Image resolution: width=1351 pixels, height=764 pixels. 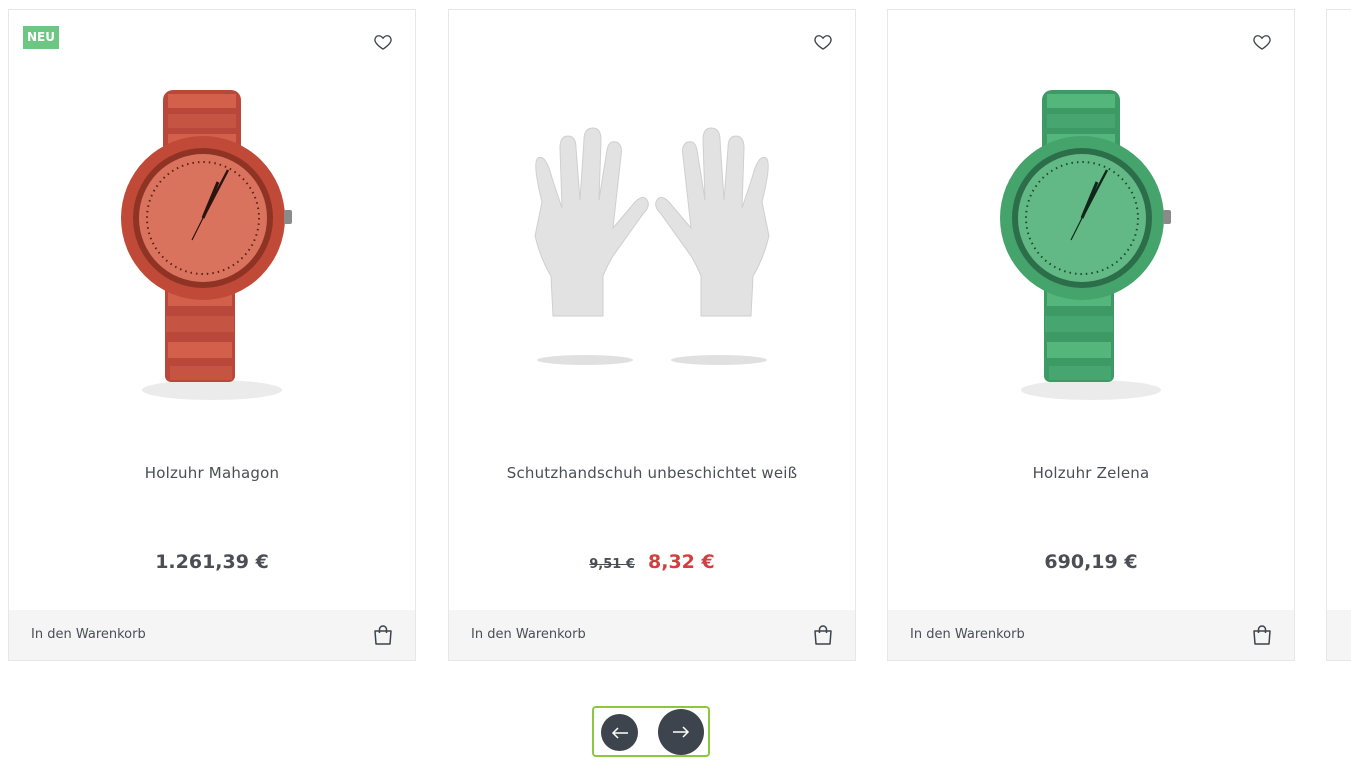 What do you see at coordinates (1091, 473) in the screenshot?
I see `product-name: Holzuhr Zelena` at bounding box center [1091, 473].